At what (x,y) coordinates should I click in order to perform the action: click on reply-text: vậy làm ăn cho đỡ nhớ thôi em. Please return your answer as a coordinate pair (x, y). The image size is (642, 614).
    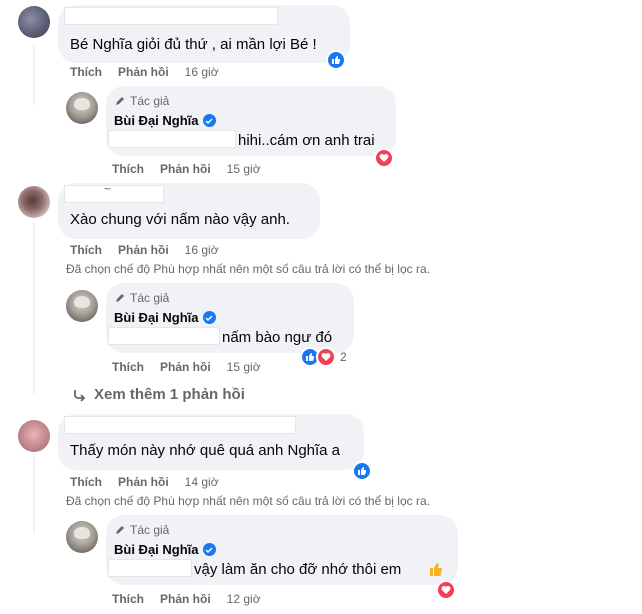
    Looking at the image, I should click on (298, 569).